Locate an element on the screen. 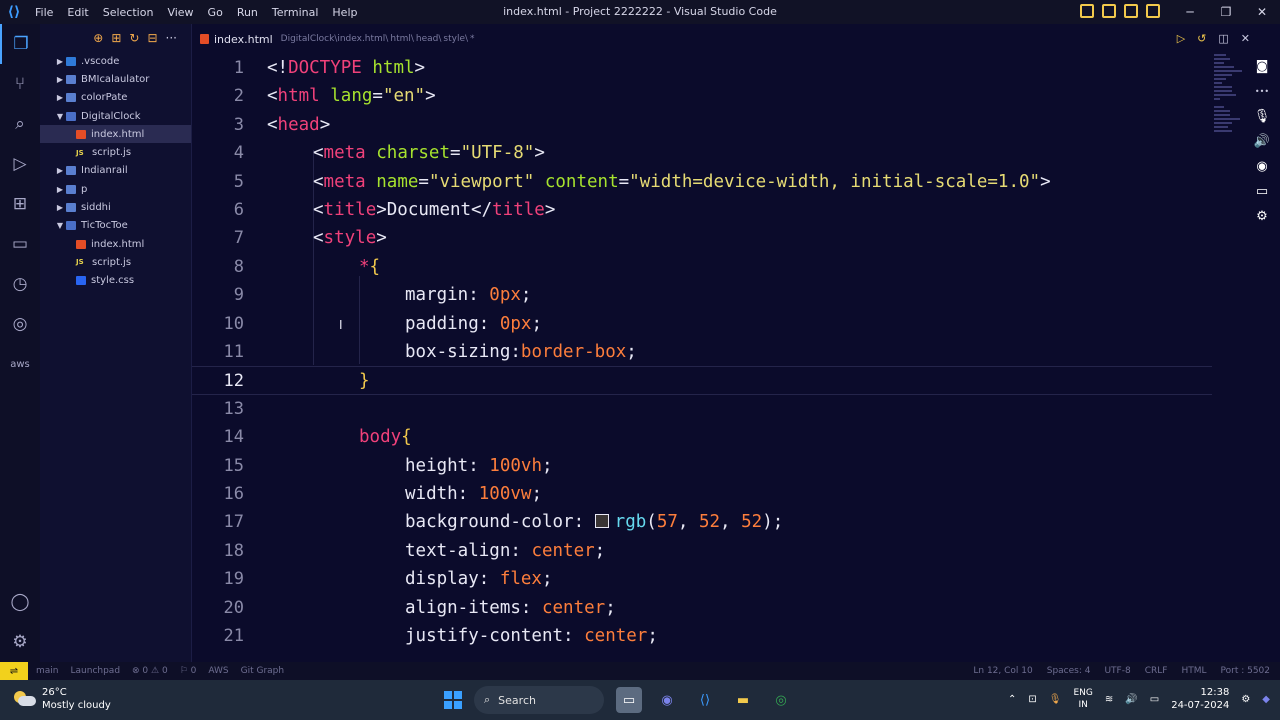 This screenshot has width=1280, height=720. copilot-icon: ◆ is located at coordinates (1266, 699).